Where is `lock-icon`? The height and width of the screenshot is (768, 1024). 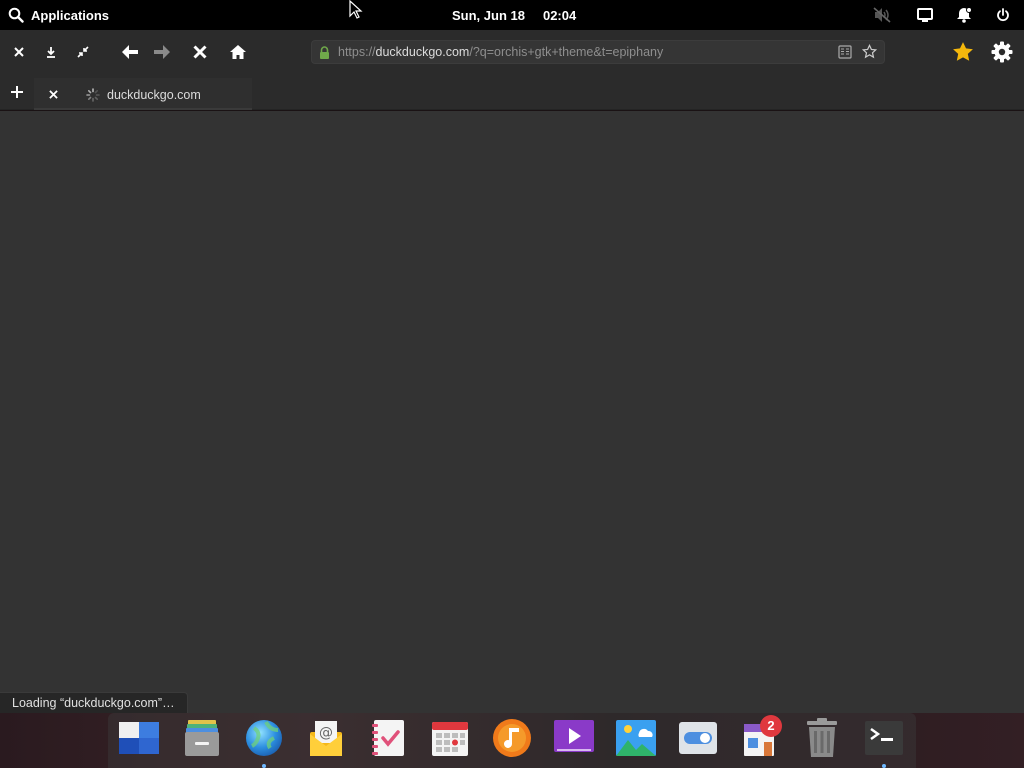 lock-icon is located at coordinates (324, 52).